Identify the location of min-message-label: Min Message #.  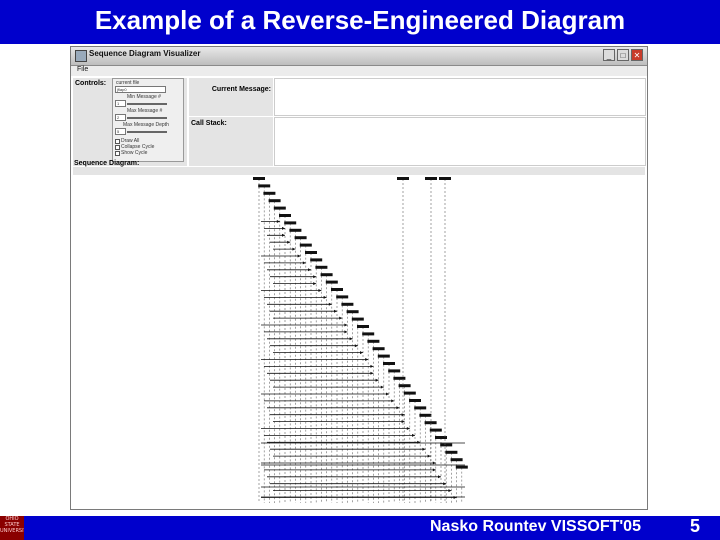
(144, 97).